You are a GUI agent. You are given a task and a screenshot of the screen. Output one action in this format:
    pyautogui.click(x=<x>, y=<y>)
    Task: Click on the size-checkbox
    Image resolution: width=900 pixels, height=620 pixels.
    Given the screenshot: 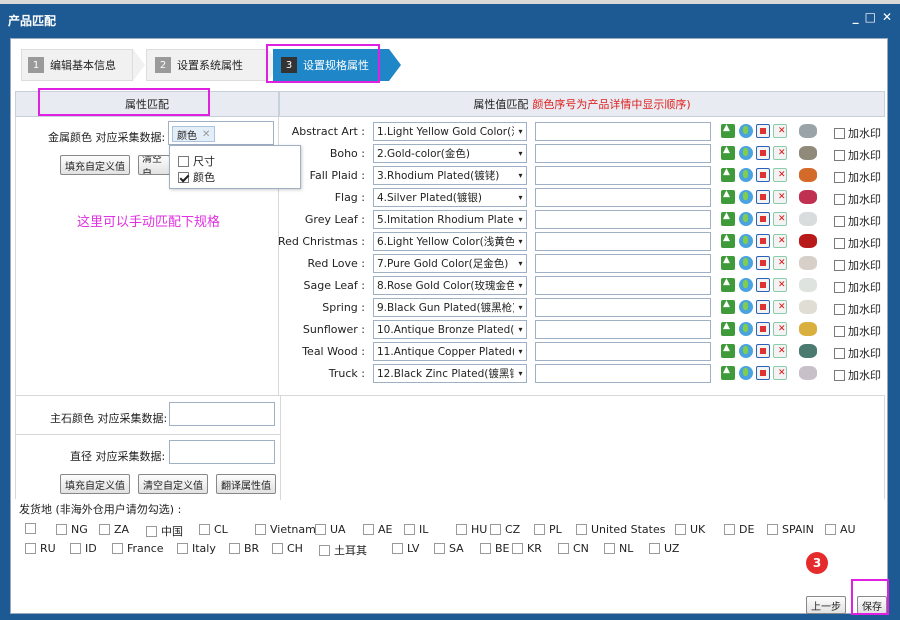 What is the action you would take?
    pyautogui.click(x=183, y=161)
    